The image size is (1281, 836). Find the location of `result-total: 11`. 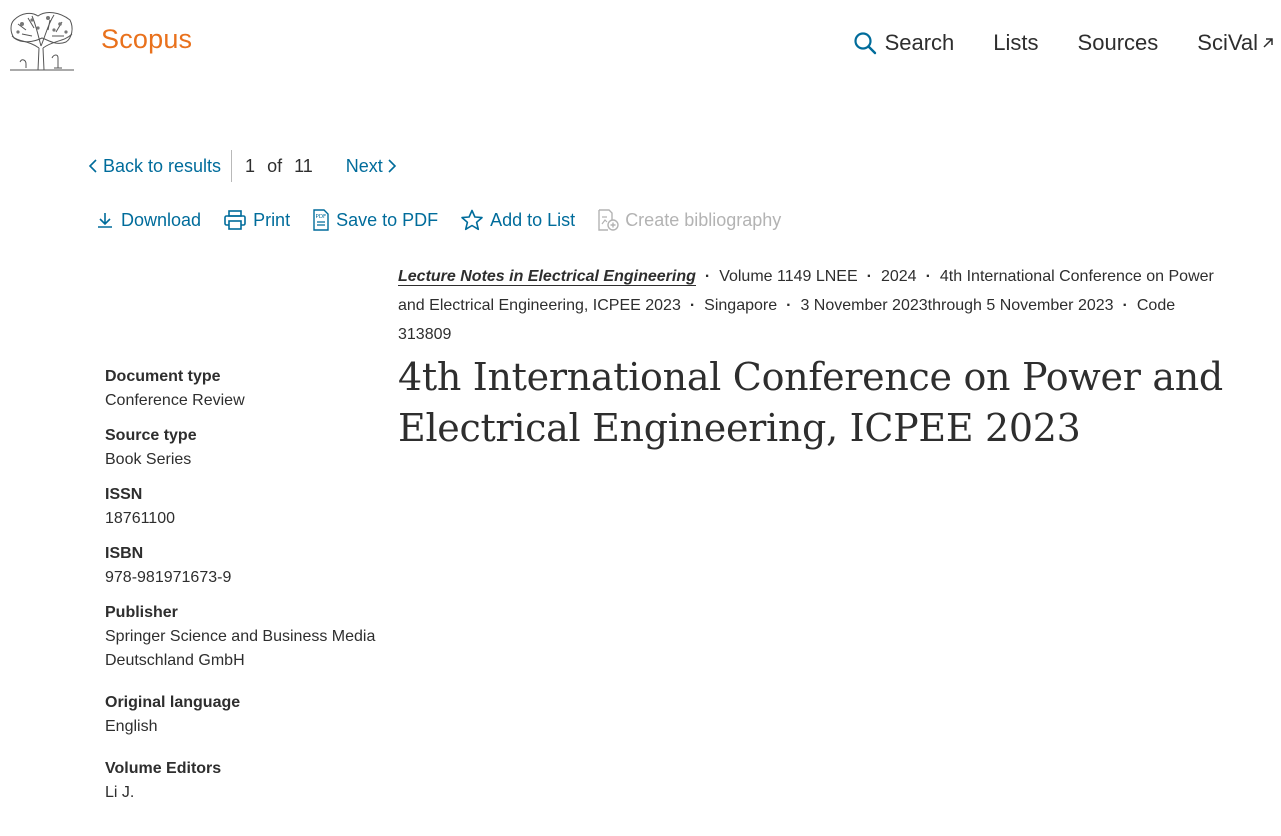

result-total: 11 is located at coordinates (303, 165).